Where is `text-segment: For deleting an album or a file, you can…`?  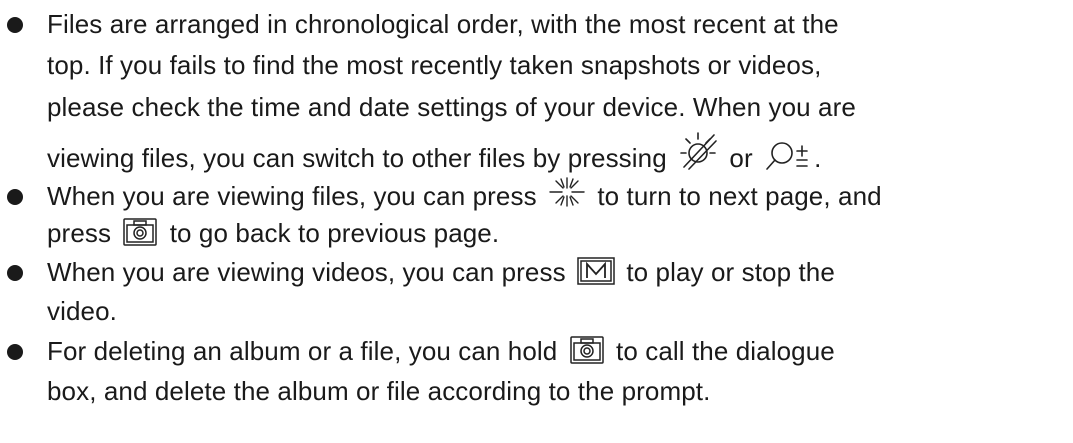
text-segment: For deleting an album or a file, you can… is located at coordinates (306, 351).